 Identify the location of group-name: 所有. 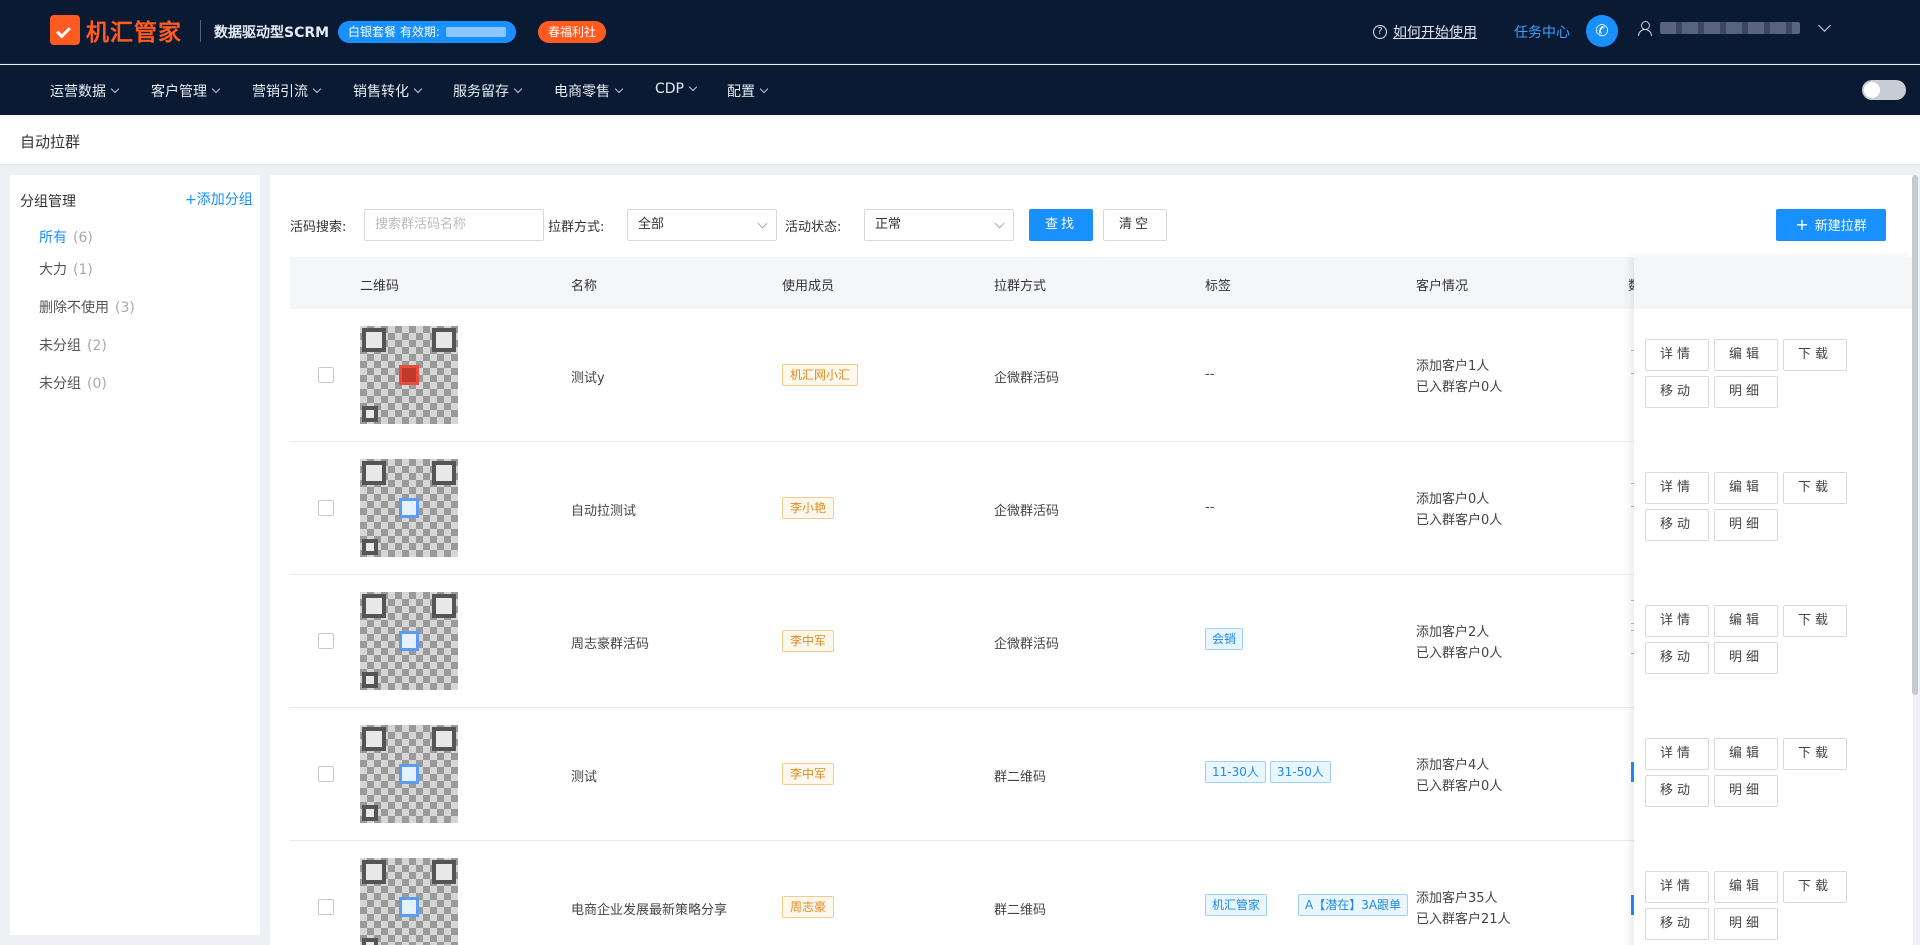
(53, 238).